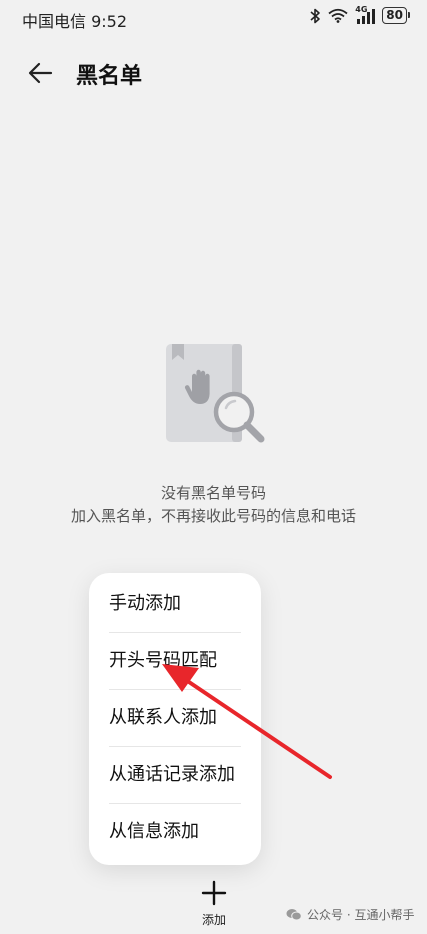  What do you see at coordinates (215, 393) in the screenshot?
I see `blocked-book-search-icon` at bounding box center [215, 393].